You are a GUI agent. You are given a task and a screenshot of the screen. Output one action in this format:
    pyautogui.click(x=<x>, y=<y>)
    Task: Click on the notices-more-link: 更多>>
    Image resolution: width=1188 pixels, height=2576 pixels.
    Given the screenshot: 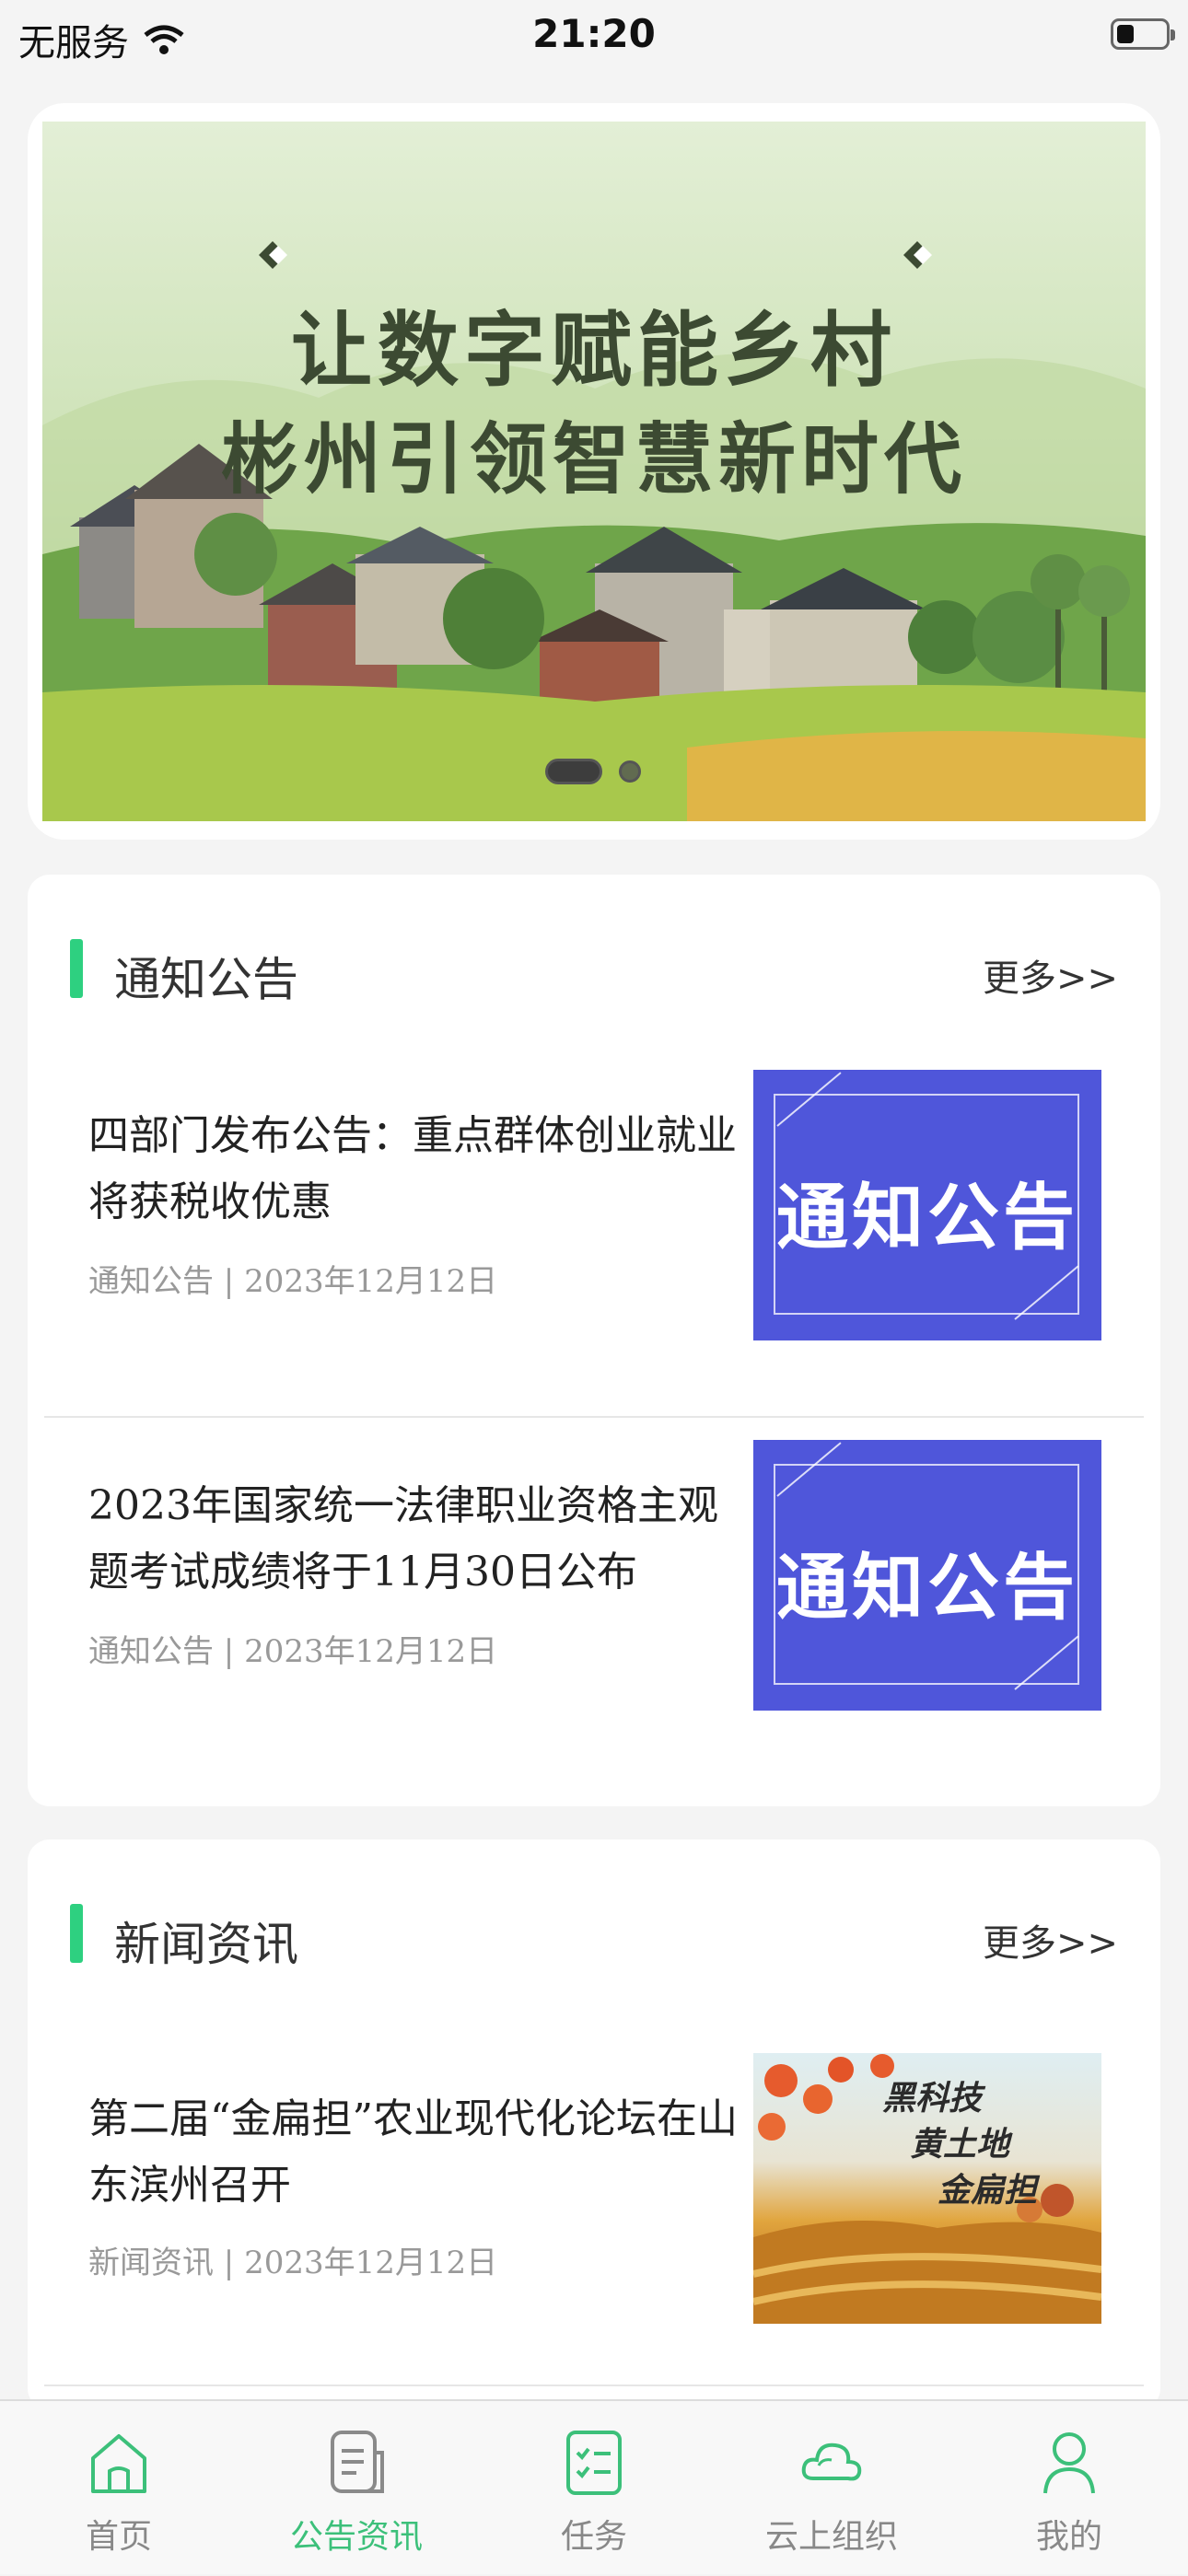 What is the action you would take?
    pyautogui.click(x=1050, y=975)
    